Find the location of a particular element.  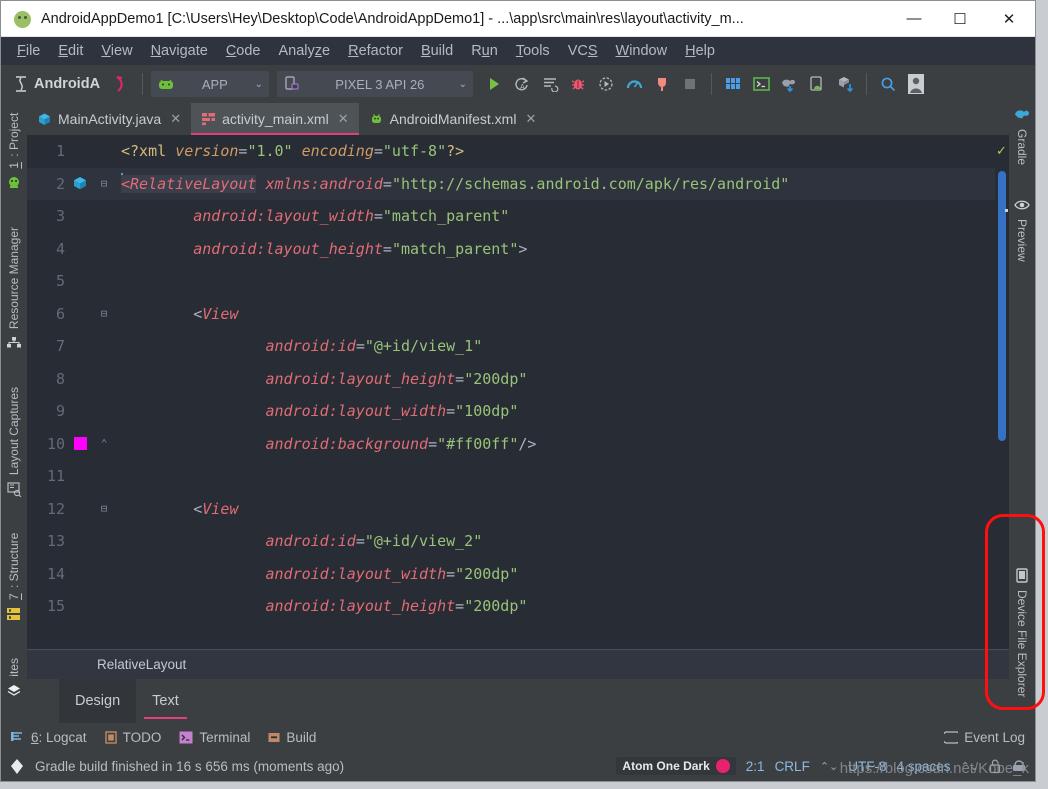

profiler-button is located at coordinates (634, 84).